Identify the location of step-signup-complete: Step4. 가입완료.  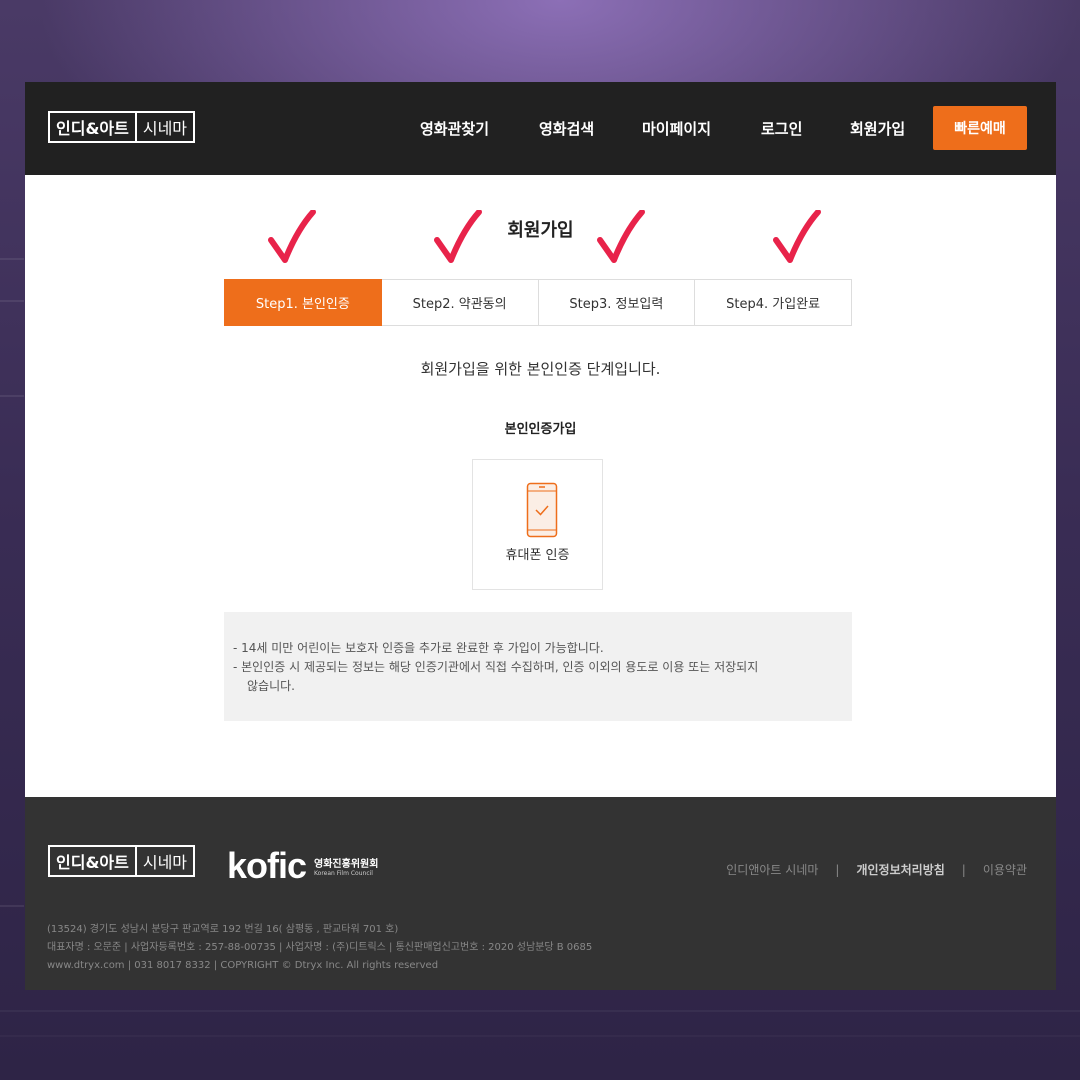
(773, 302).